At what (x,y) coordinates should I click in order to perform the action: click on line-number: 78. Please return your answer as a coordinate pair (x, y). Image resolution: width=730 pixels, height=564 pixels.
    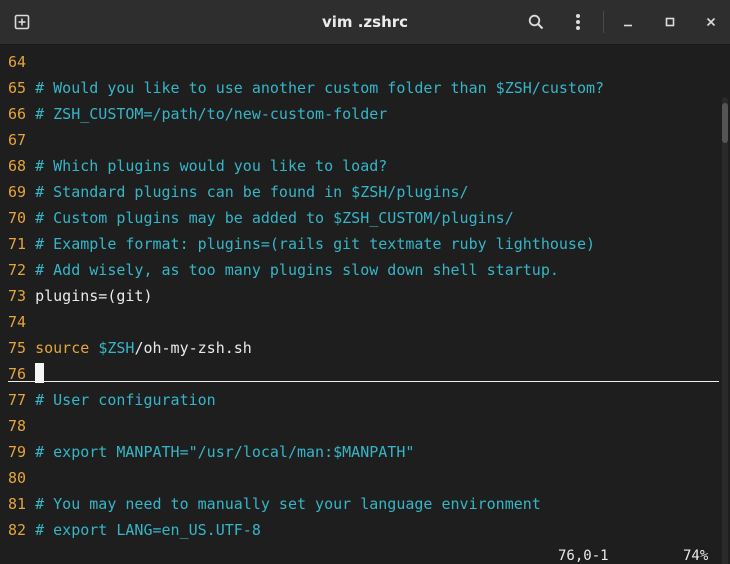
    Looking at the image, I should click on (17, 426).